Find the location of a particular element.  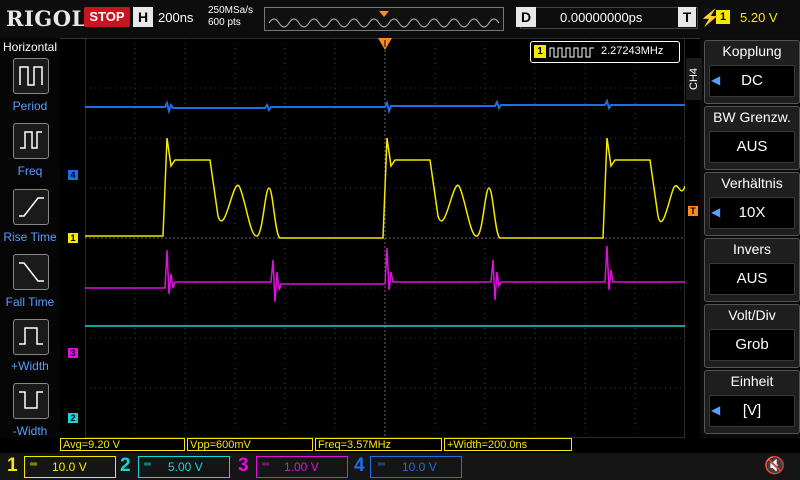

rise-time-label: Rise Time is located at coordinates (30, 237).